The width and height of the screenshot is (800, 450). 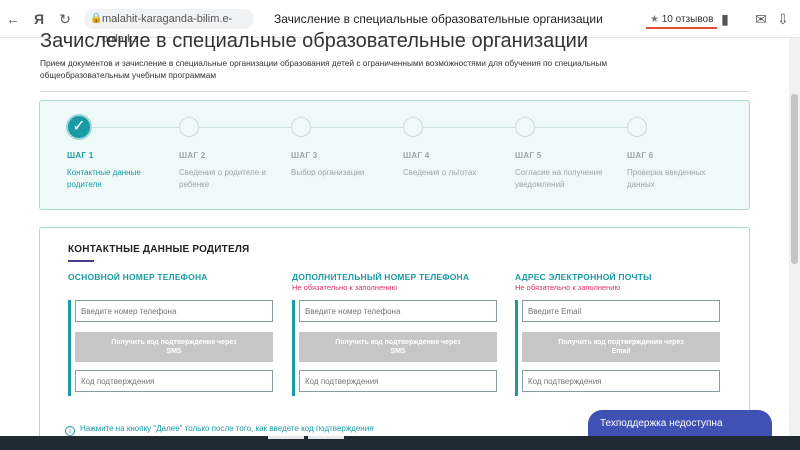 I want to click on secondary-phone-input, so click(x=398, y=311).